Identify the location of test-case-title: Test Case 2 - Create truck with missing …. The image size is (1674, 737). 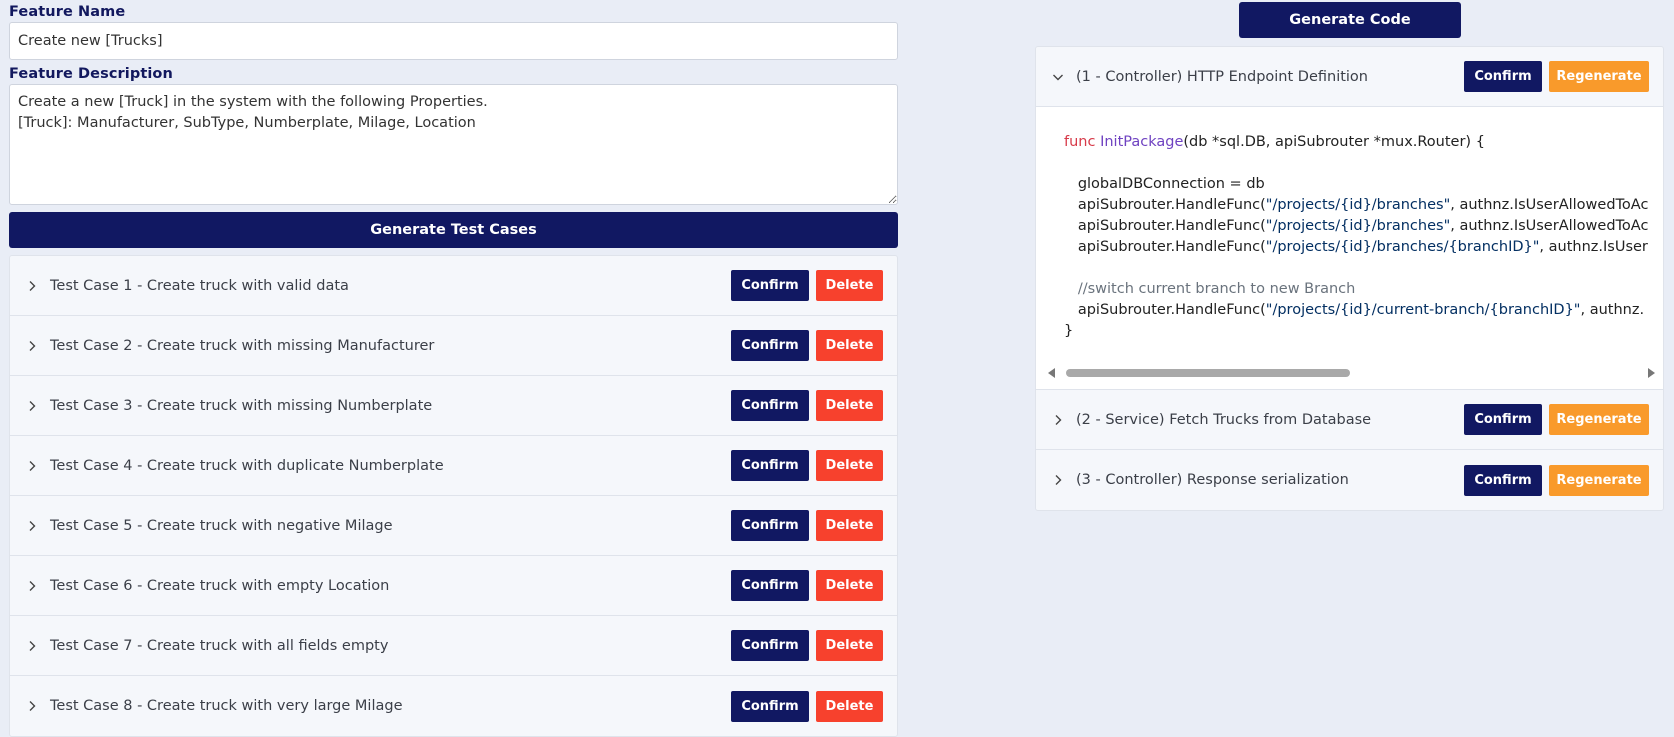
(242, 345).